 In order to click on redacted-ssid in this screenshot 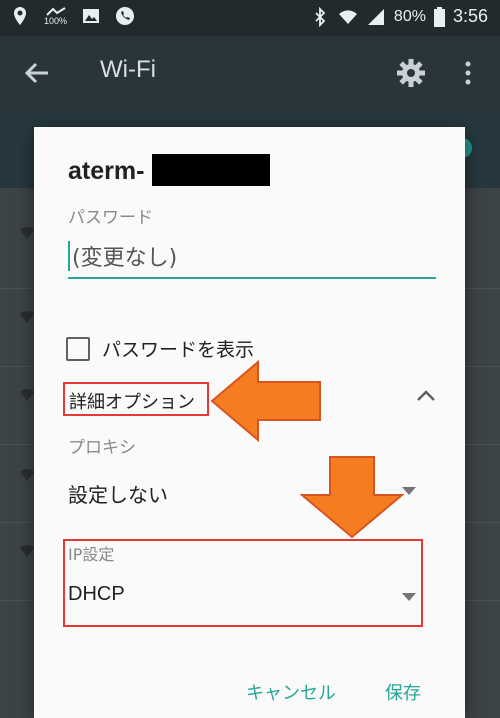, I will do `click(211, 170)`.